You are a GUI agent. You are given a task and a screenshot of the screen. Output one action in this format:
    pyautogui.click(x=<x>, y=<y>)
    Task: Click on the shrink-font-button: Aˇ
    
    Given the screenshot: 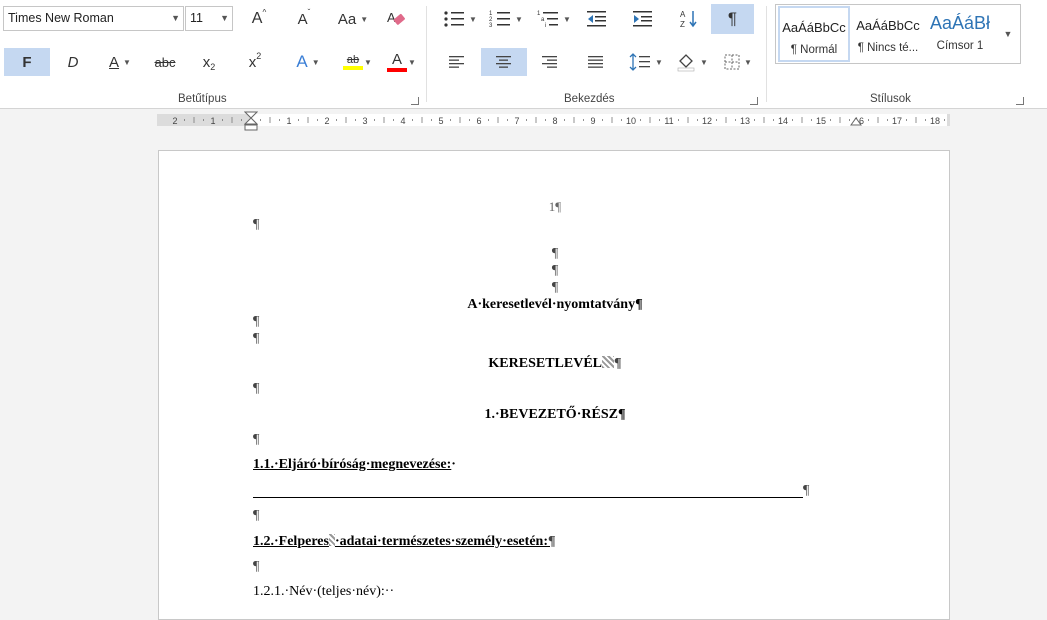 What is the action you would take?
    pyautogui.click(x=304, y=19)
    